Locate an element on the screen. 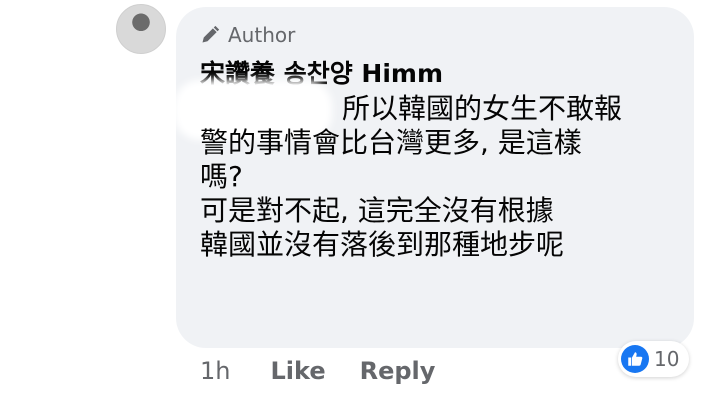 This screenshot has width=718, height=402. thumbs-up-icon is located at coordinates (635, 359).